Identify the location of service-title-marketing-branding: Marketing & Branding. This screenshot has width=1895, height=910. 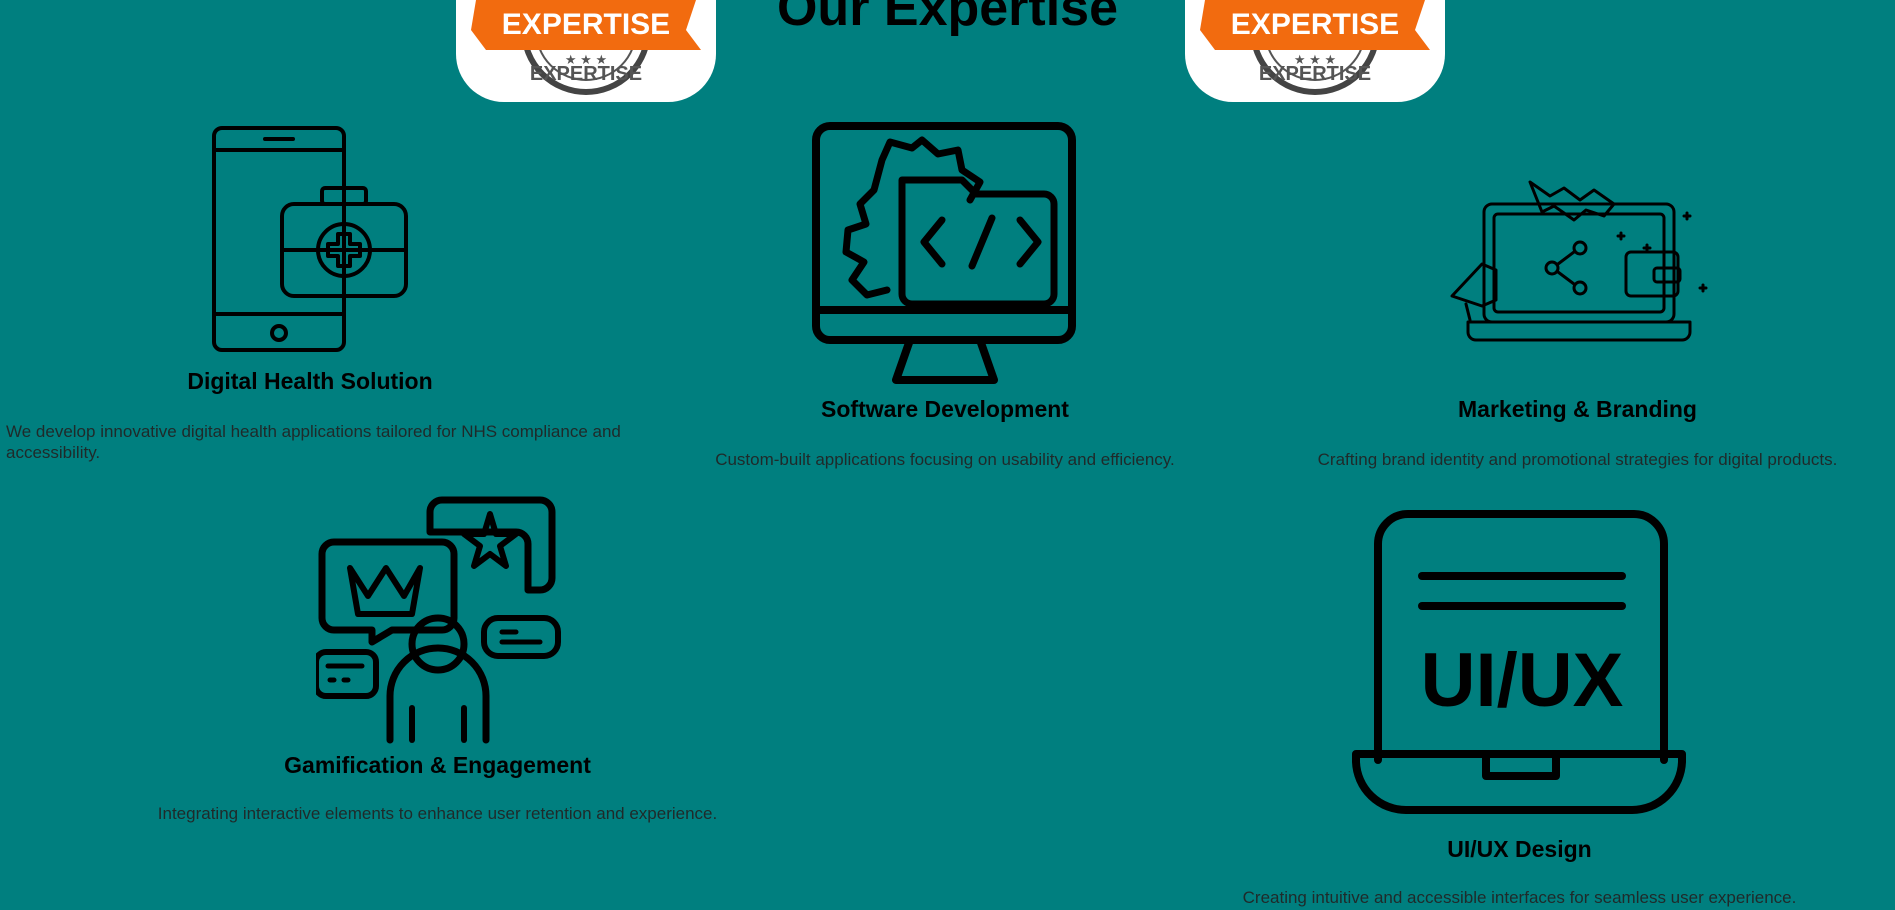
(1577, 409).